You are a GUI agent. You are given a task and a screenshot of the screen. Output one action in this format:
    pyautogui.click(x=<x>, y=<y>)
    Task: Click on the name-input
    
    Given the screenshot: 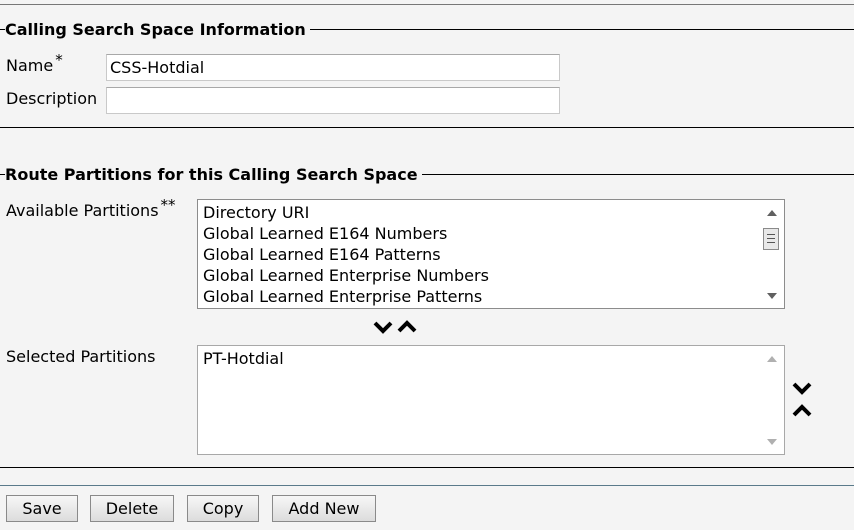 What is the action you would take?
    pyautogui.click(x=333, y=67)
    